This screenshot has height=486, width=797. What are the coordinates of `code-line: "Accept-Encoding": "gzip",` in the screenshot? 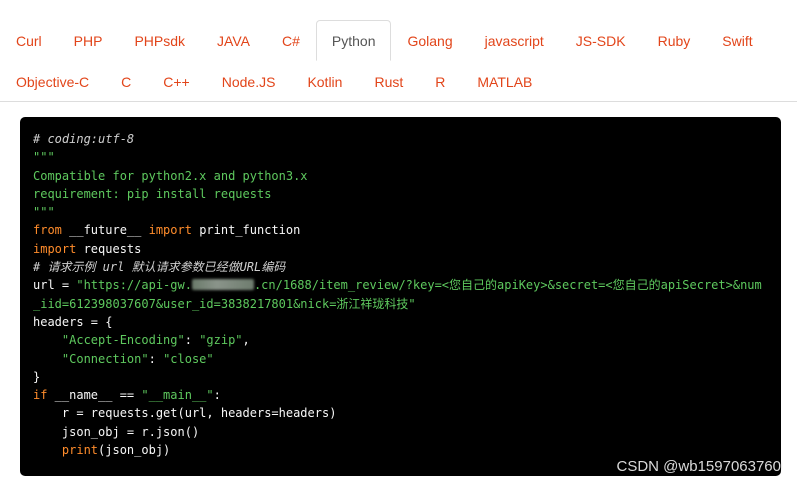 It's located at (400, 340).